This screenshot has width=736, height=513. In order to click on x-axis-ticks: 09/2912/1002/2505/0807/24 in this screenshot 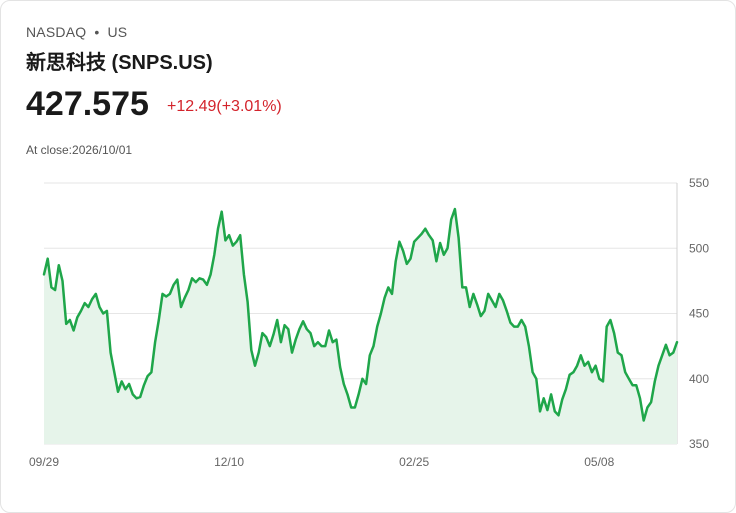, I will do `click(322, 462)`.